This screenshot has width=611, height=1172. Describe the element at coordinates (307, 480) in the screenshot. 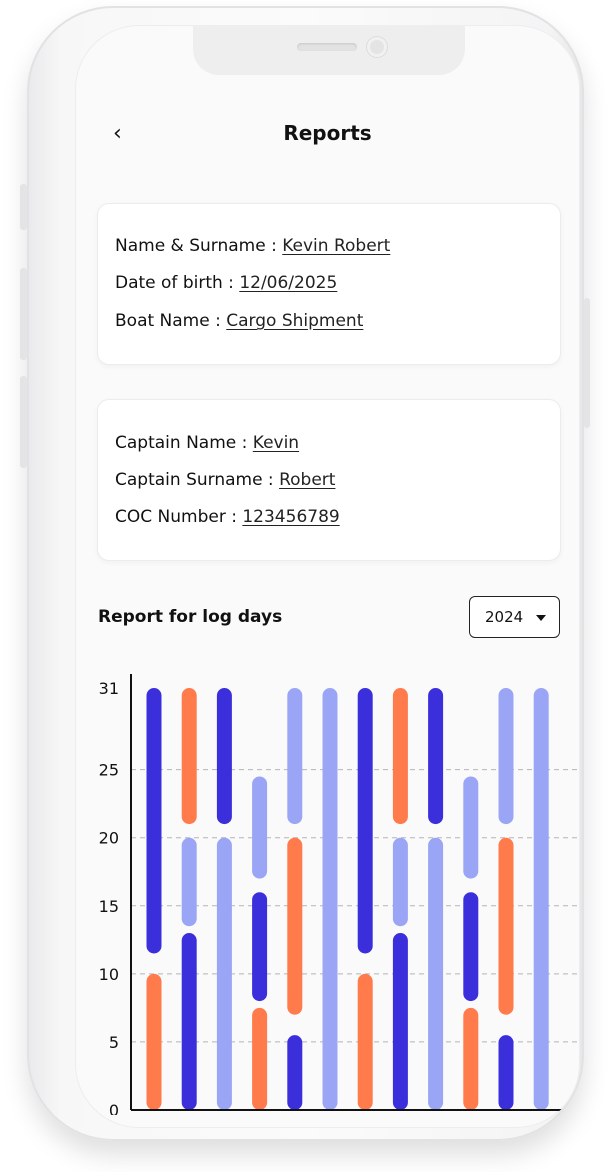

I see `captain-surname-value: Robert` at that location.